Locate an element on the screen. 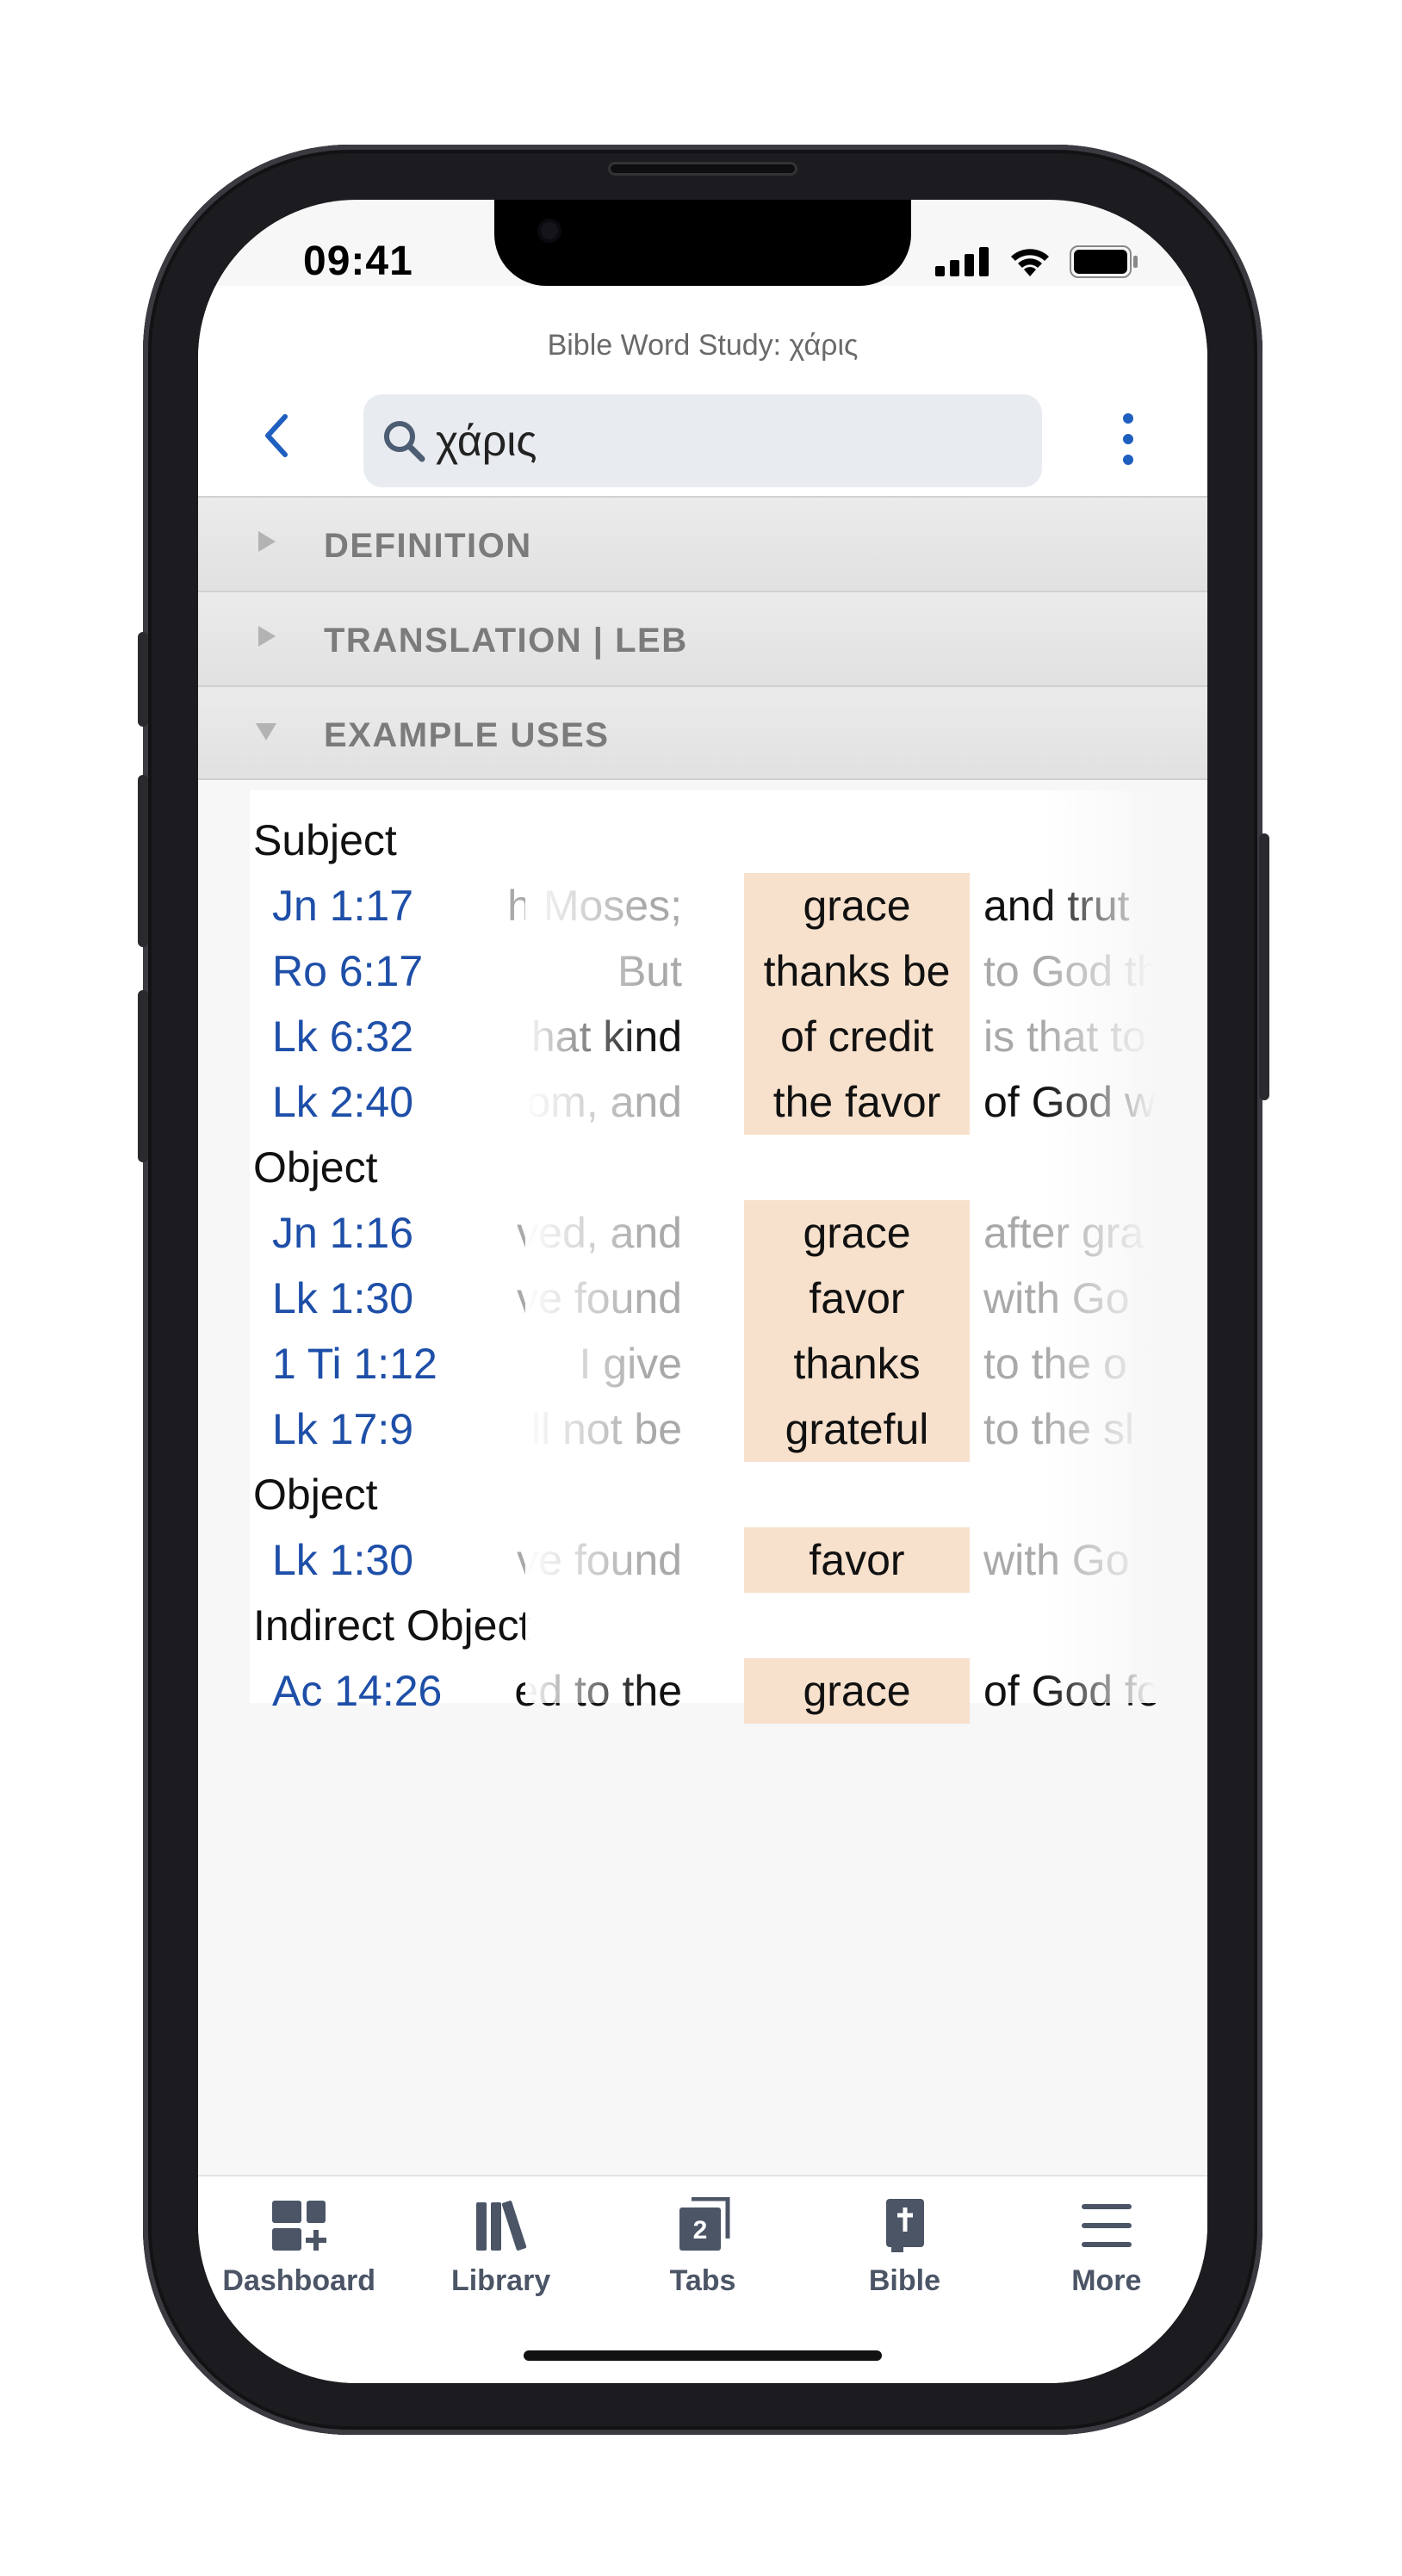 The width and height of the screenshot is (1402, 2576). right-context: after gra is located at coordinates (1064, 1233).